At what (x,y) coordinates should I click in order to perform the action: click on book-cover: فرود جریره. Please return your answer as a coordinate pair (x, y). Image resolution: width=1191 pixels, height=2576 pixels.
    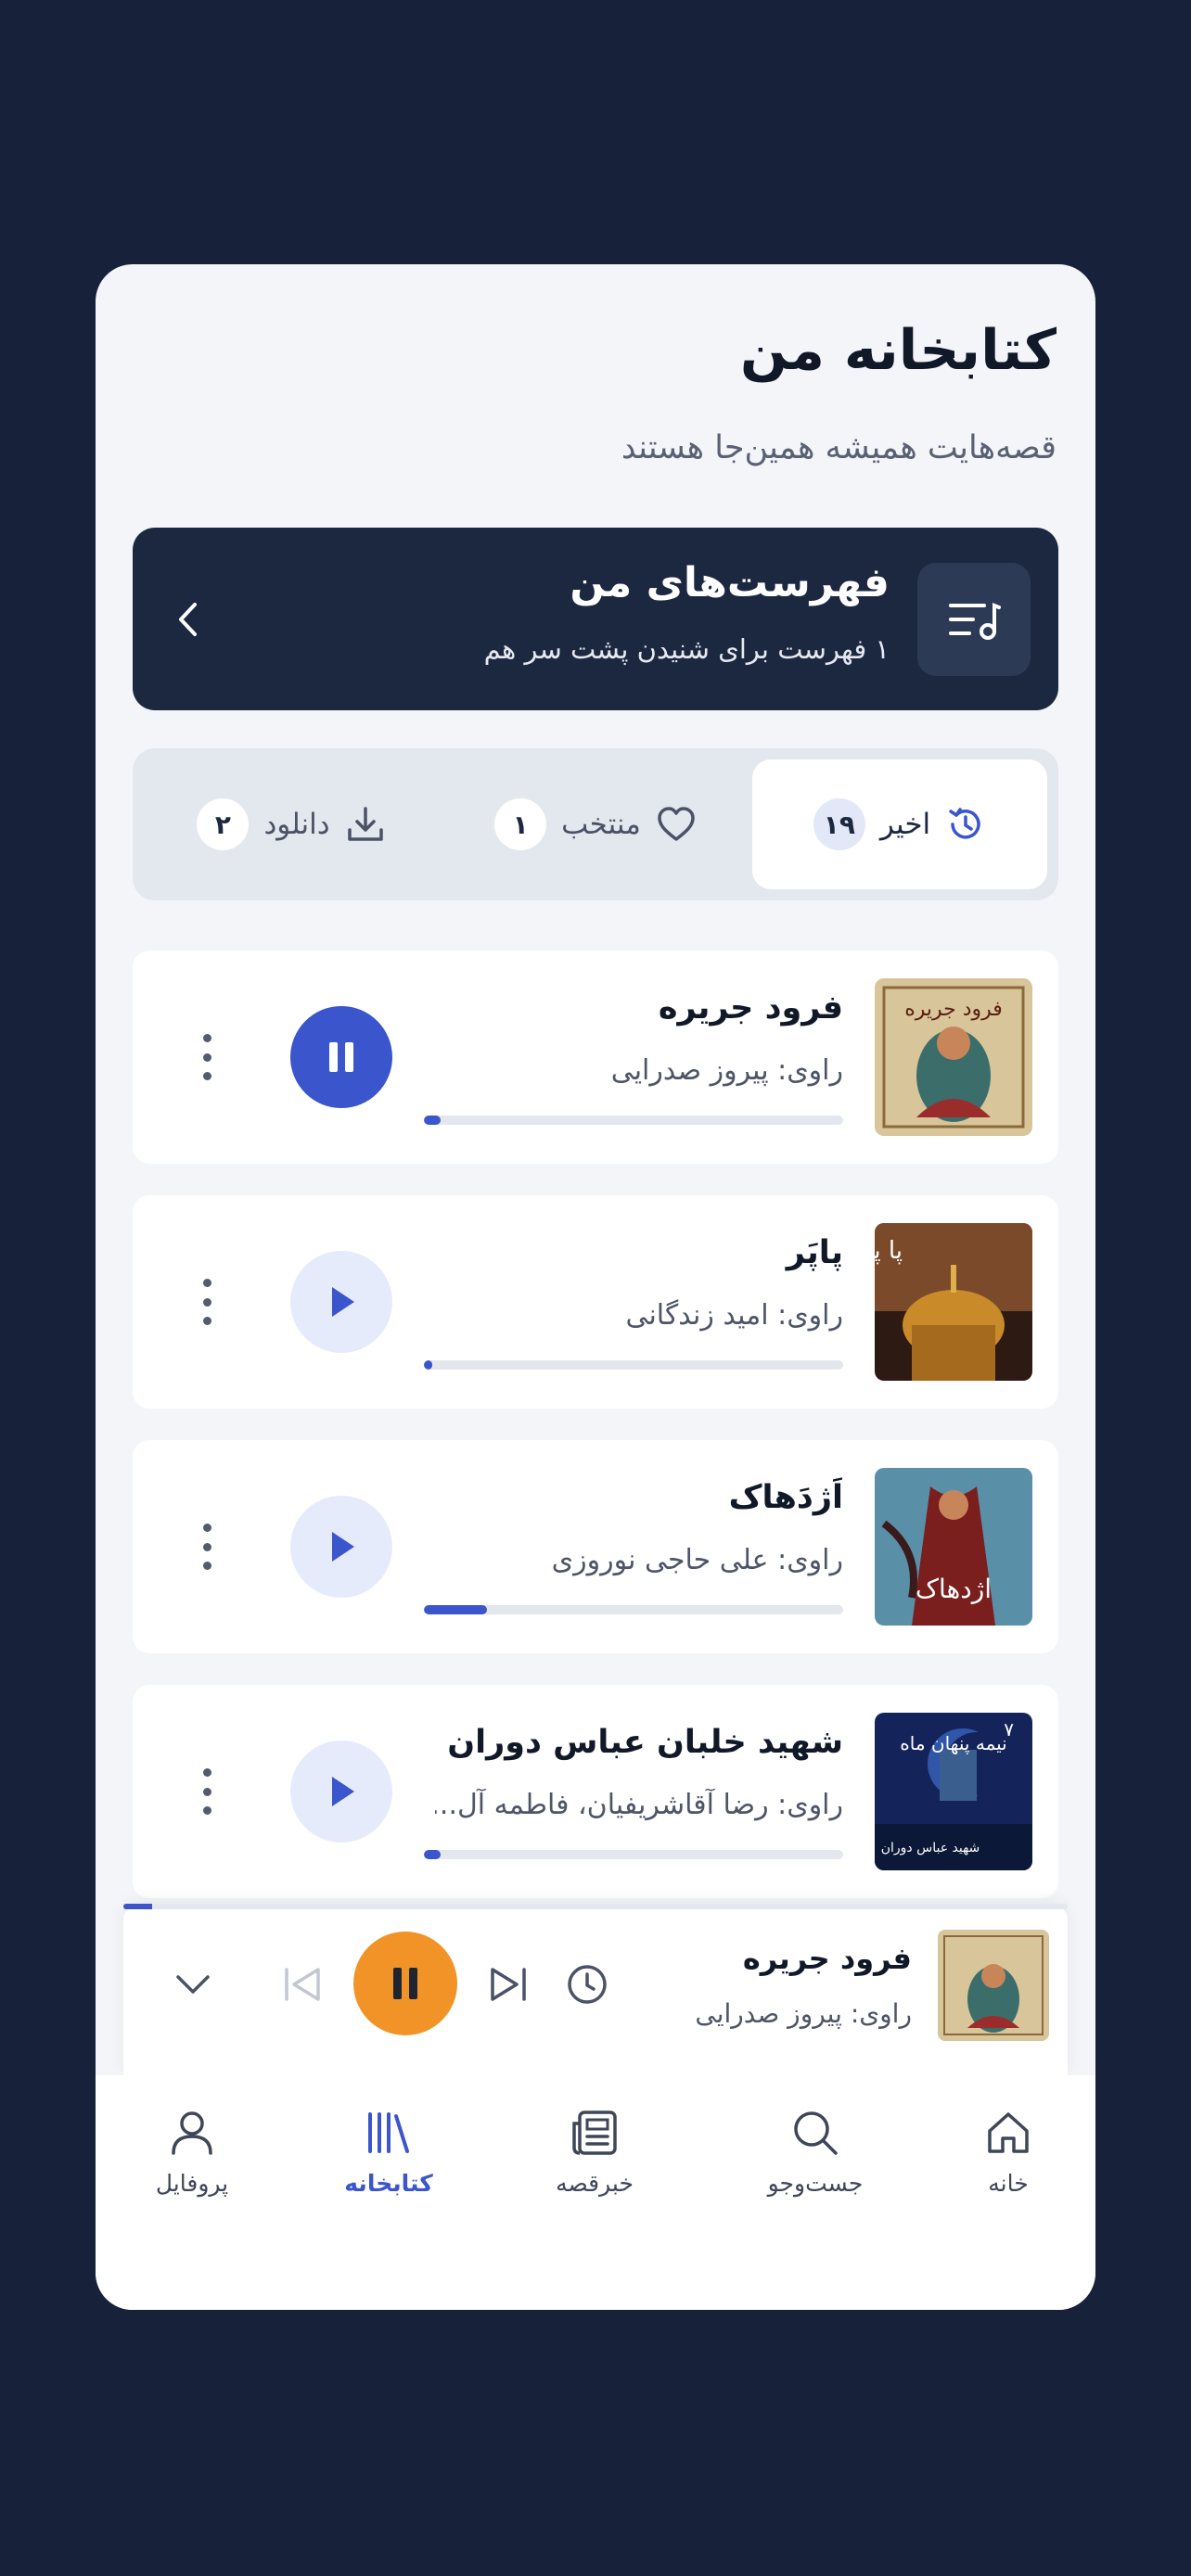
    Looking at the image, I should click on (953, 1057).